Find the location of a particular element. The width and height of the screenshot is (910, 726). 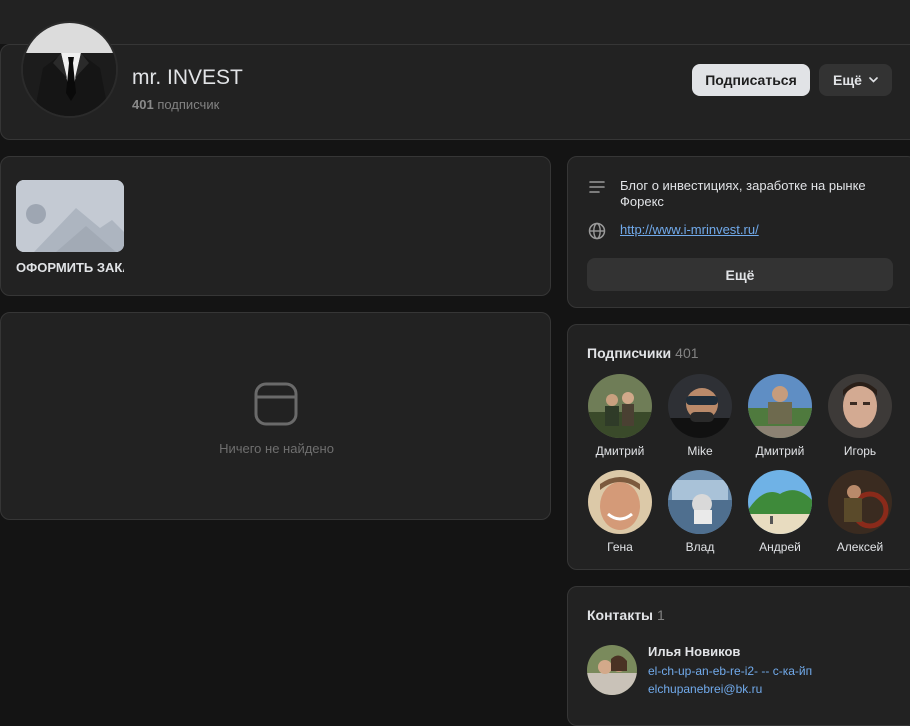

follower-item: Влад is located at coordinates (700, 512).